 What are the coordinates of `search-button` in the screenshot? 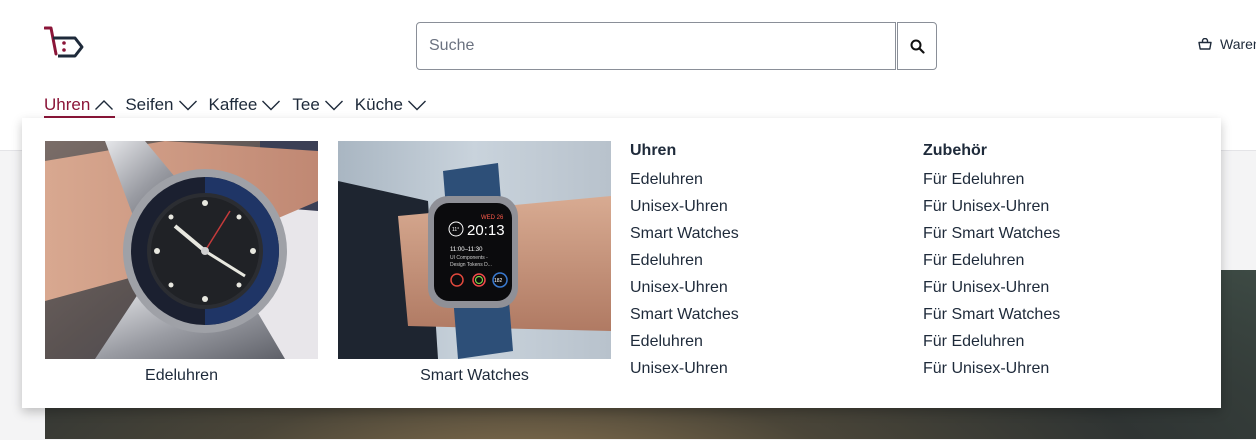 It's located at (917, 46).